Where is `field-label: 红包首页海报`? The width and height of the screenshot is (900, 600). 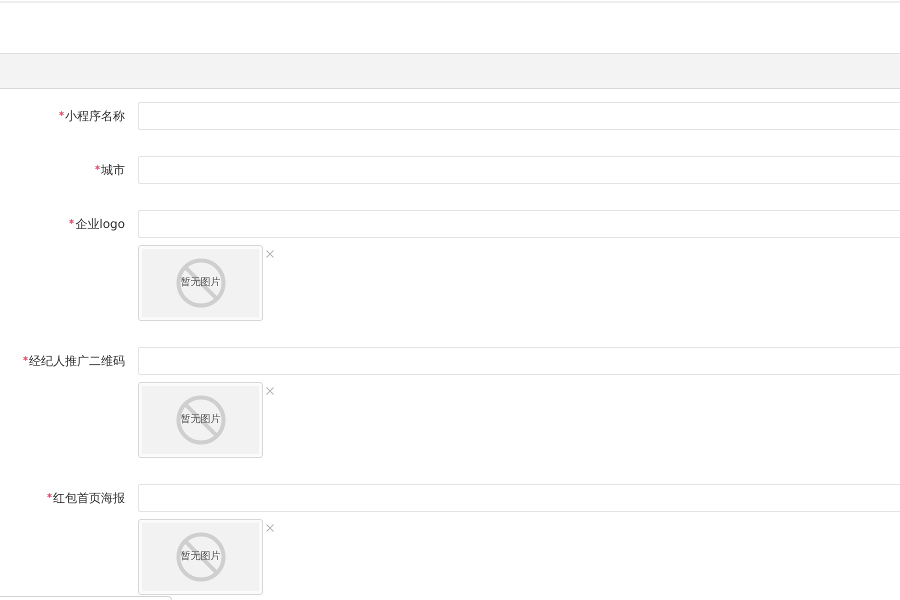
field-label: 红包首页海报 is located at coordinates (89, 498).